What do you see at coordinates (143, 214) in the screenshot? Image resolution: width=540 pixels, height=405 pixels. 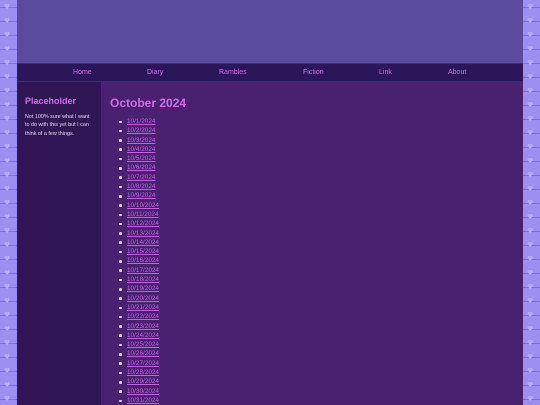 I see `date-entry-link: 10/11/2024` at bounding box center [143, 214].